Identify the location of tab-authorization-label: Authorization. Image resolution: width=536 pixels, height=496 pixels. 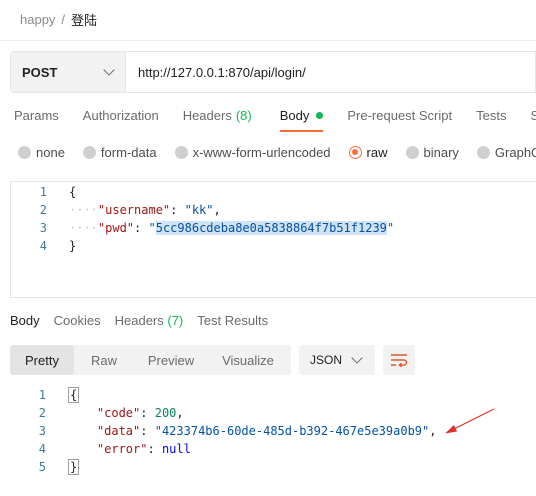
(120, 115).